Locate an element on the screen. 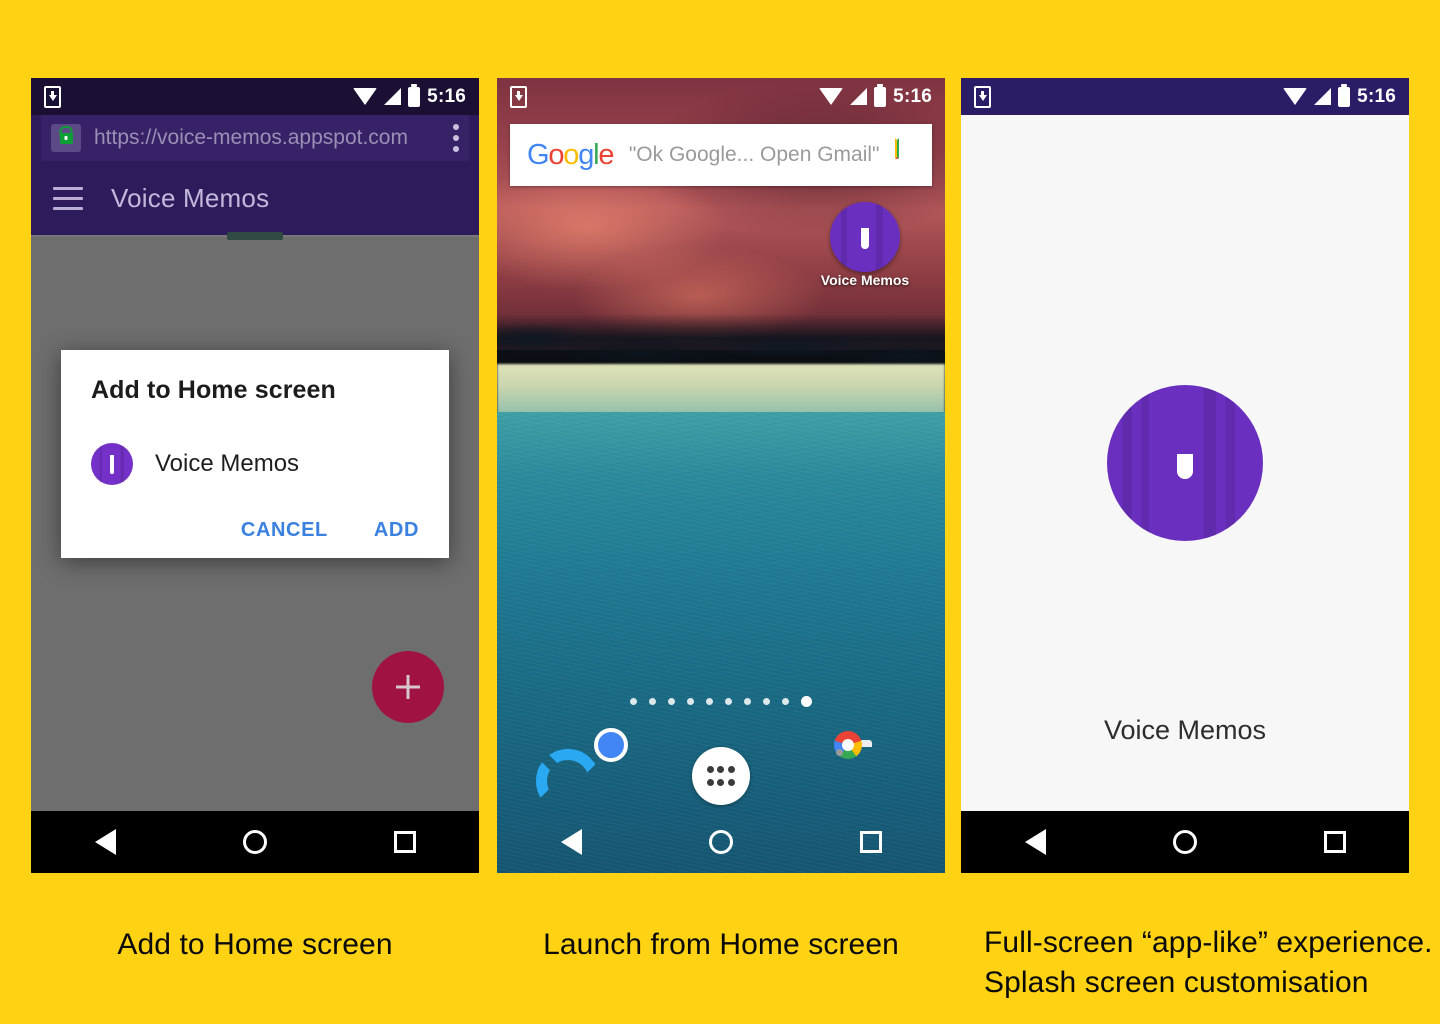 The height and width of the screenshot is (1024, 1440). home-screen-shortcut-voice-memos: Voice Memos is located at coordinates (865, 246).